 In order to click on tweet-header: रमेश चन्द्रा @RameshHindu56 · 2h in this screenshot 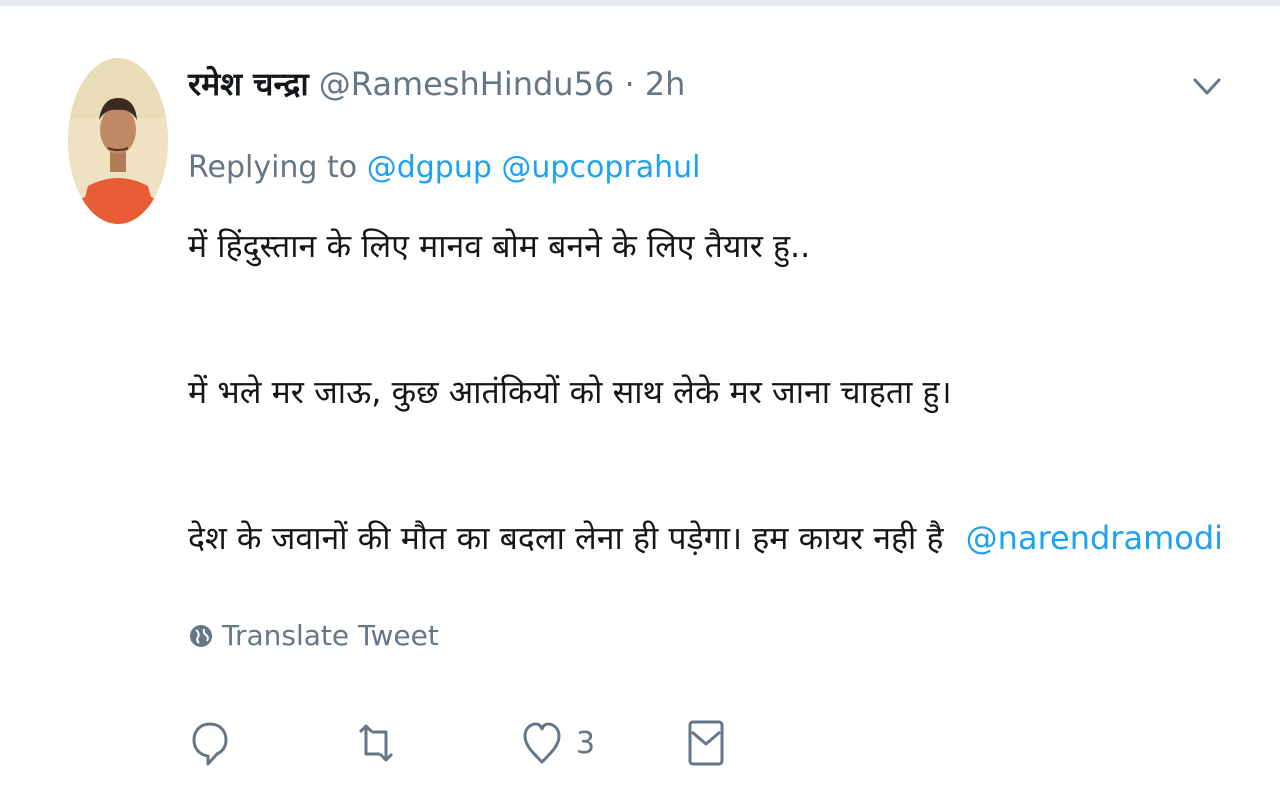, I will do `click(436, 84)`.